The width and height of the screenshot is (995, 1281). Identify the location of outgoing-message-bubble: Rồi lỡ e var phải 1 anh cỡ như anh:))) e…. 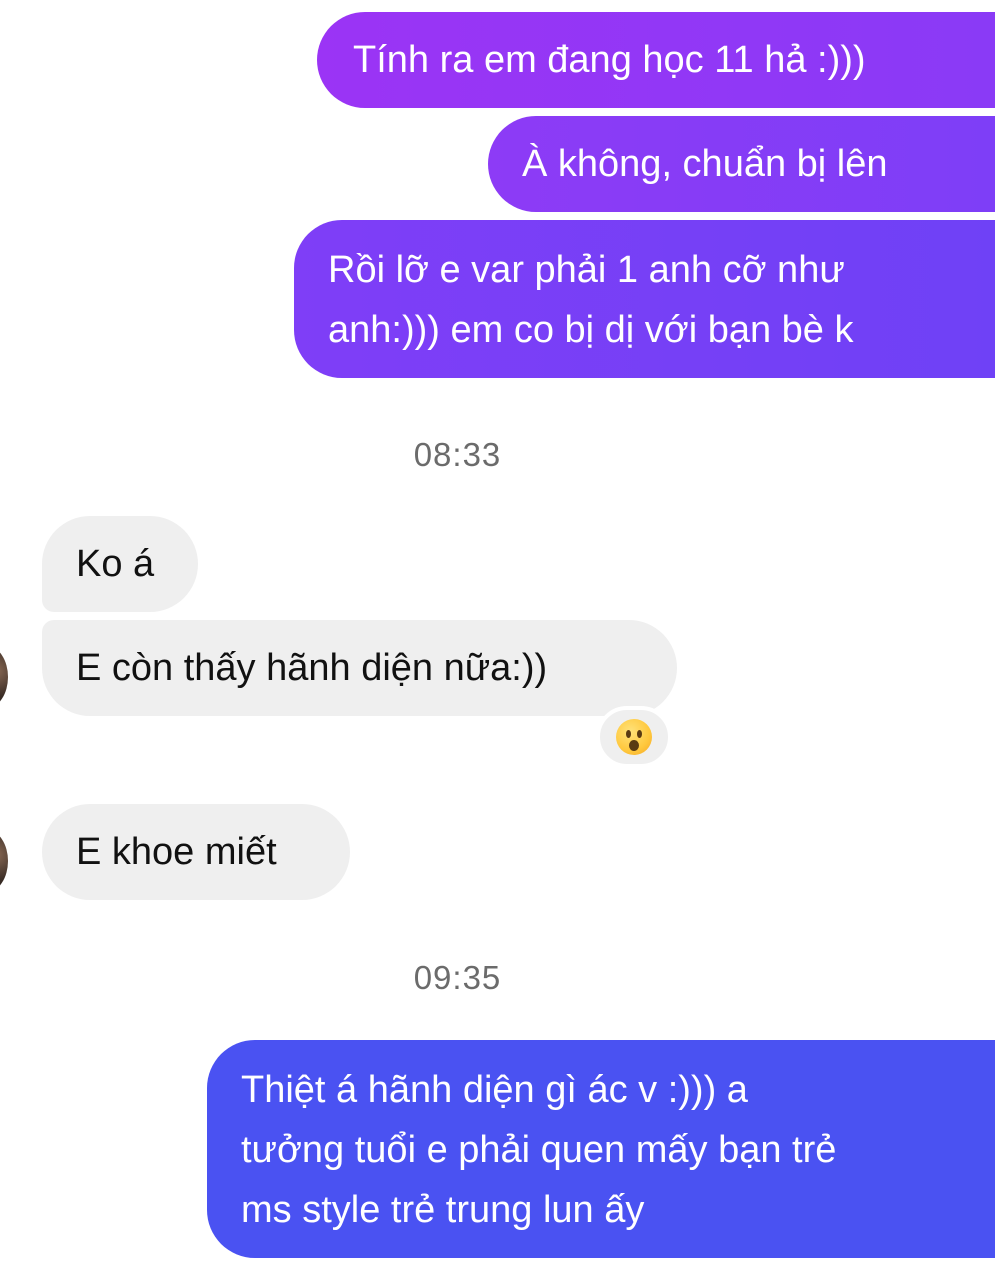
(644, 299).